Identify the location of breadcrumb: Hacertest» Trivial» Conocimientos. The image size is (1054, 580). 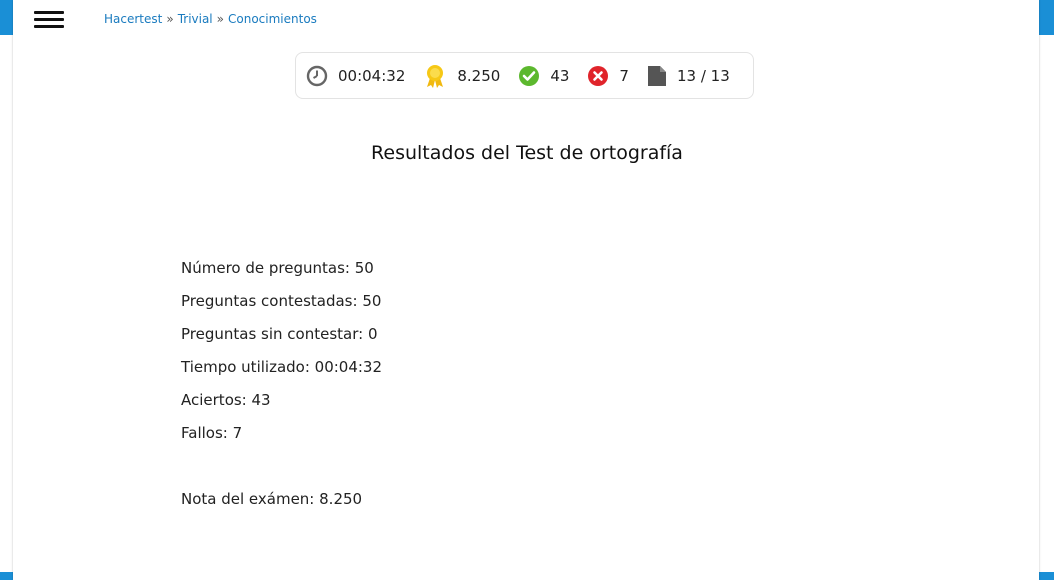
(210, 19).